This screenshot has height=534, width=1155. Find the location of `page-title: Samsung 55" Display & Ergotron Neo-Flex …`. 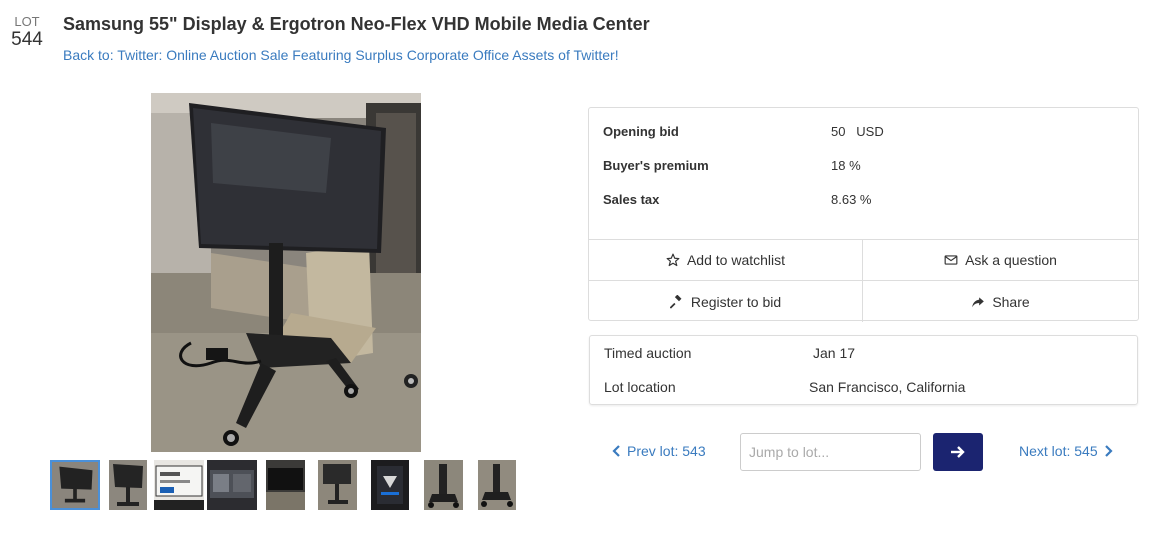

page-title: Samsung 55" Display & Ergotron Neo-Flex … is located at coordinates (356, 24).